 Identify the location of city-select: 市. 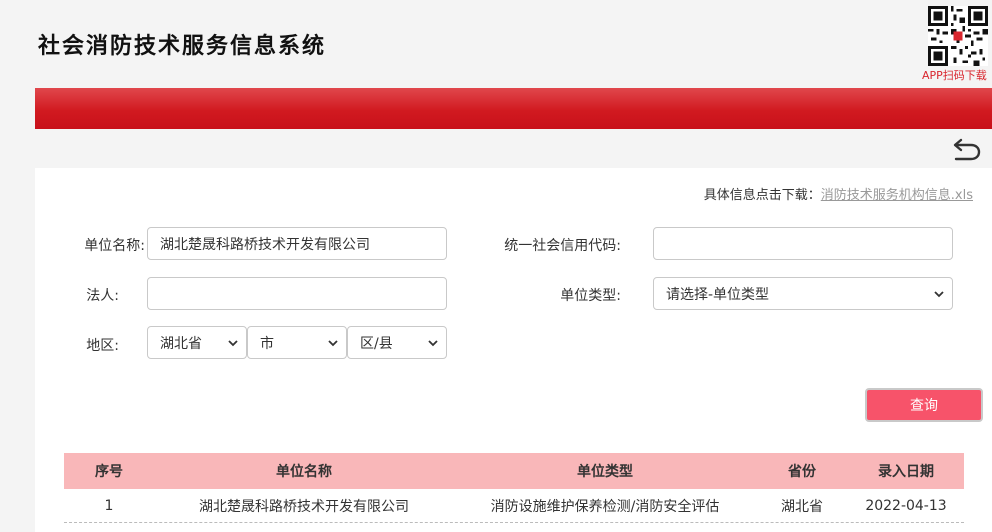
(297, 342).